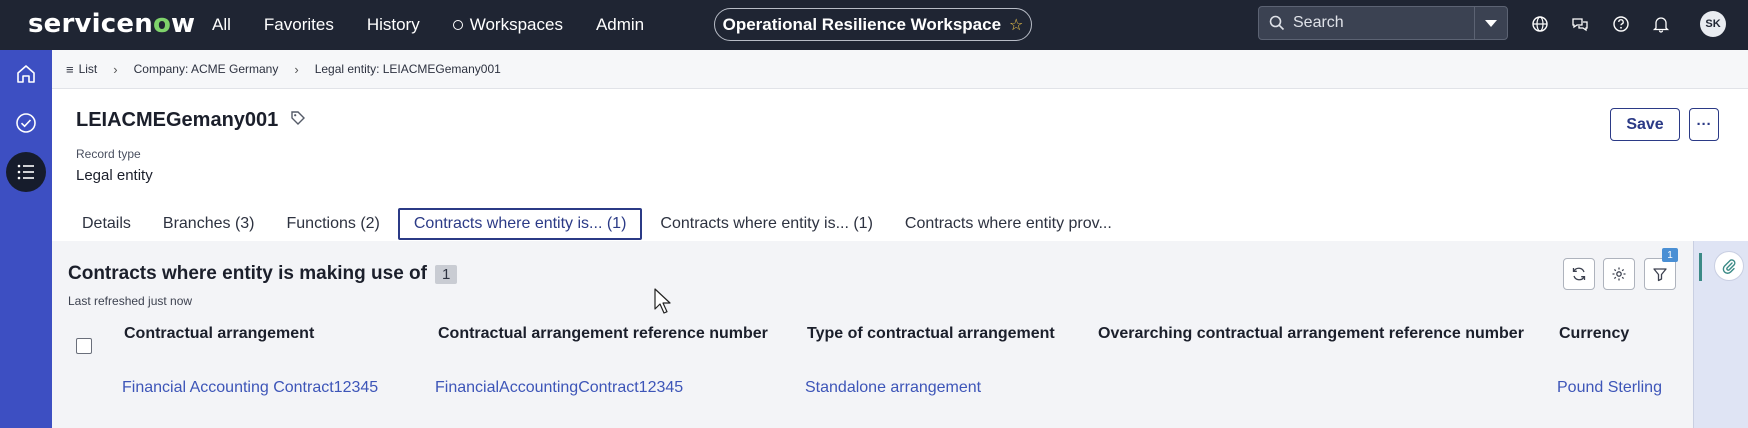  Describe the element at coordinates (446, 274) in the screenshot. I see `record-count-badge: 1` at that location.